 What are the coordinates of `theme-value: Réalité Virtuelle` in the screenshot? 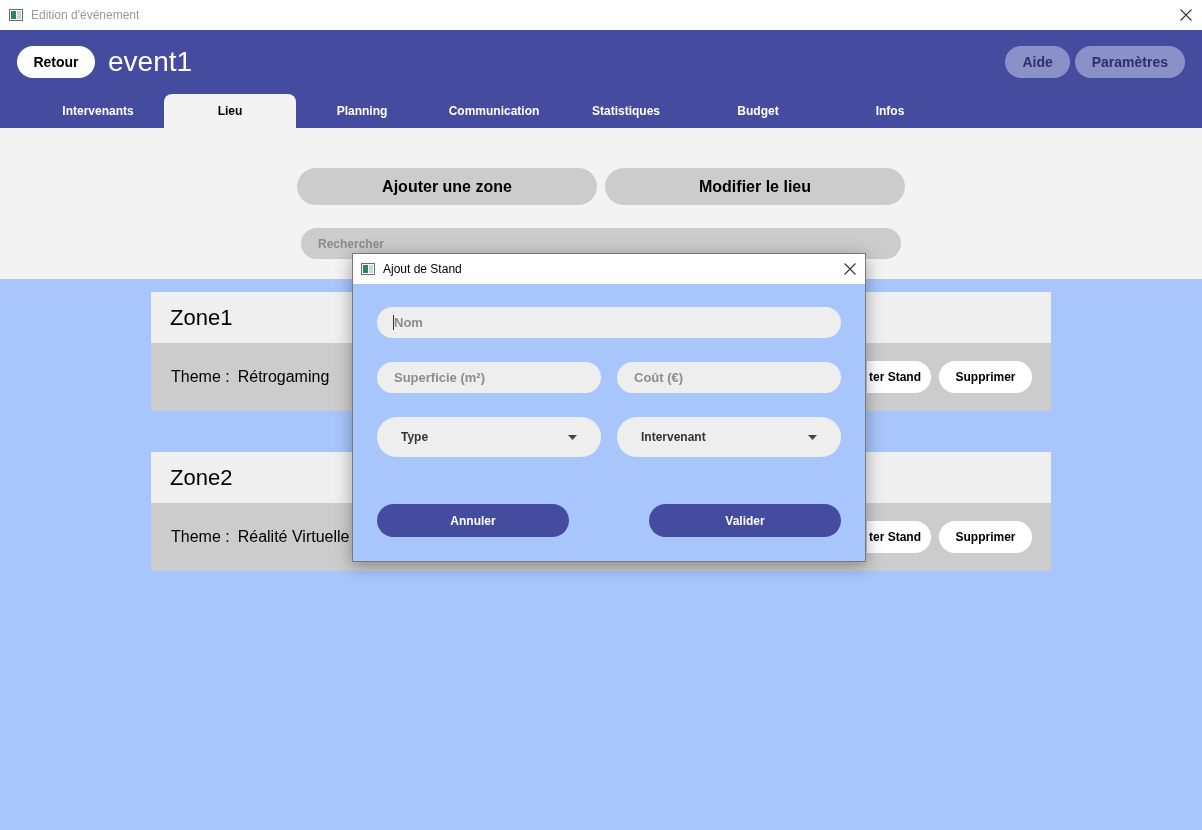 It's located at (293, 537).